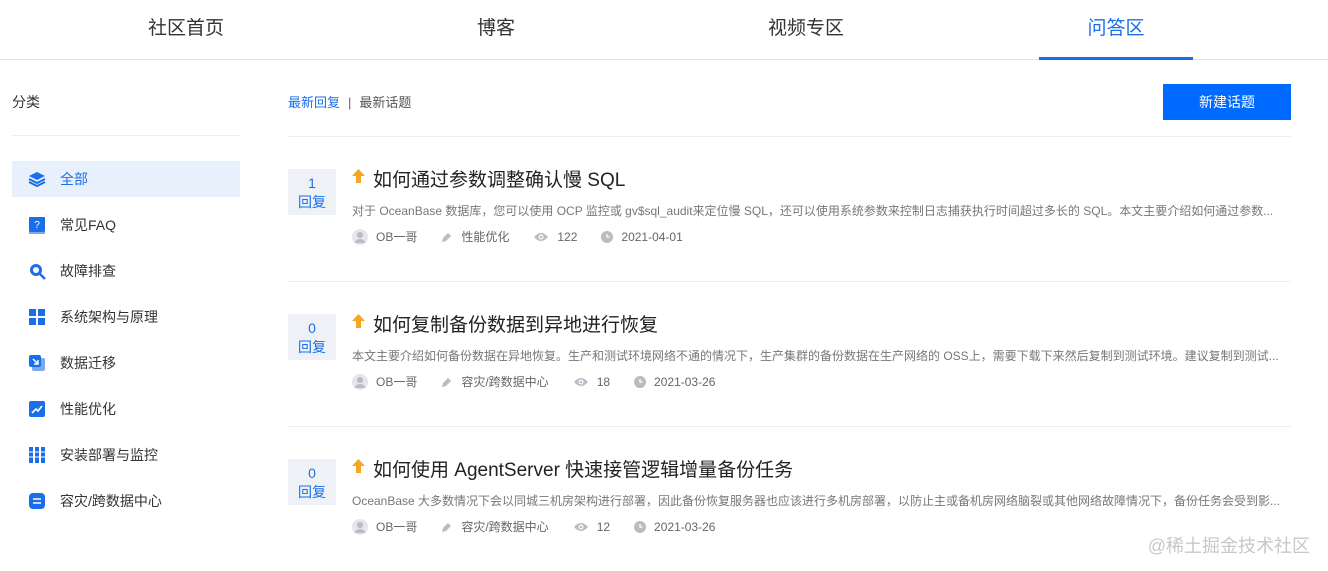 The width and height of the screenshot is (1328, 571). I want to click on new-topic-button: 新建话题, so click(1227, 102).